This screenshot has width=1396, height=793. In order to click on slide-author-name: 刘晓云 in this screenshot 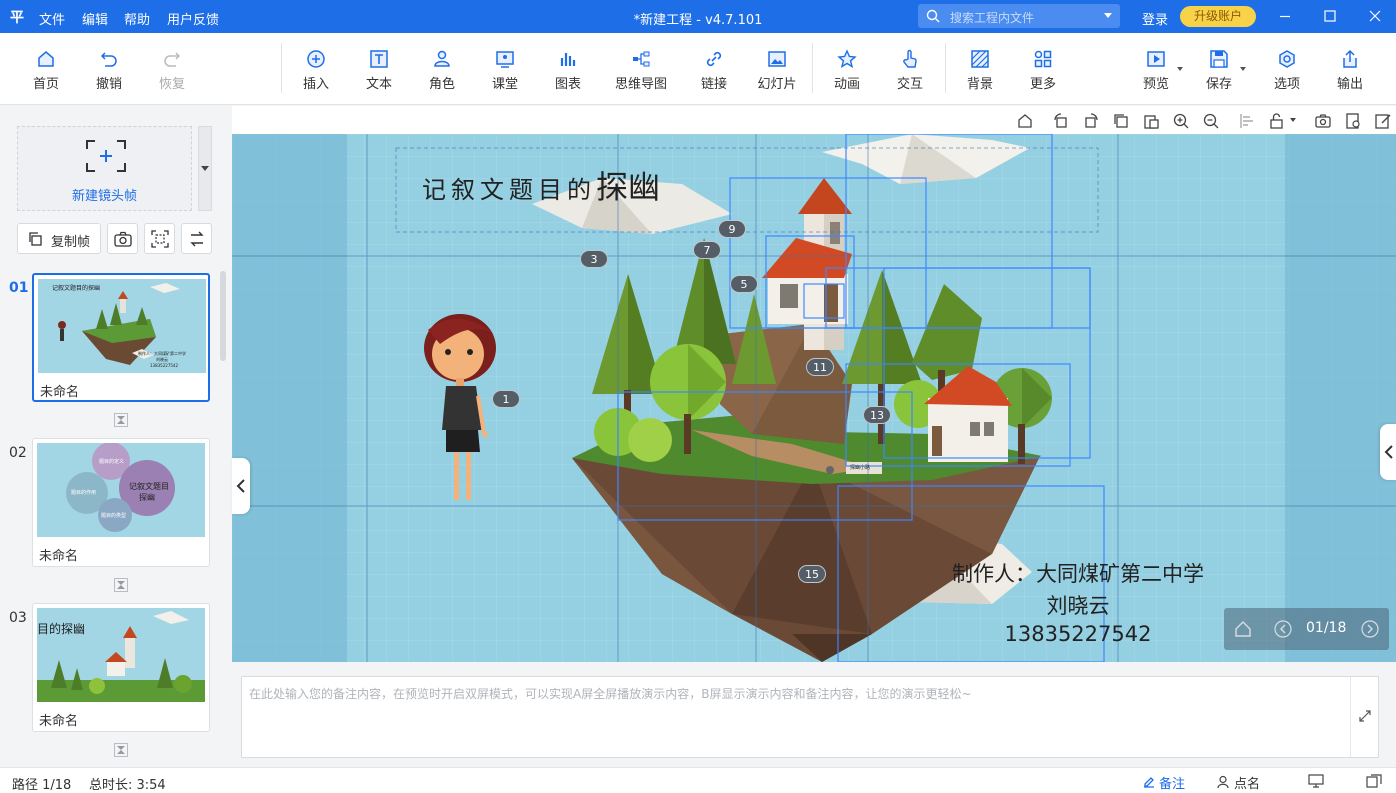, I will do `click(1078, 605)`.